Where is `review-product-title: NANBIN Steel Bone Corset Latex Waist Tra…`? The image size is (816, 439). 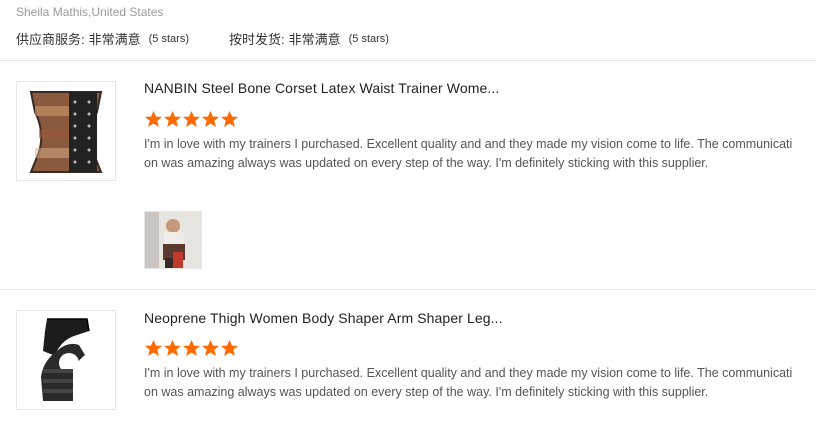
review-product-title: NANBIN Steel Bone Corset Latex Waist Tra… is located at coordinates (321, 88).